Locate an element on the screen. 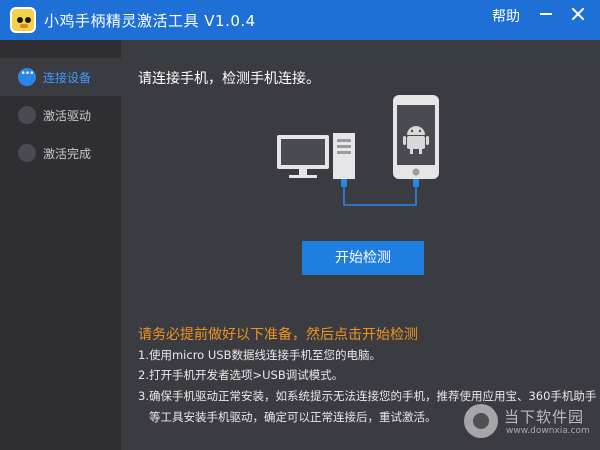 The height and width of the screenshot is (450, 600). sidebar-item-activation-complete: 激活完成 is located at coordinates (60, 153).